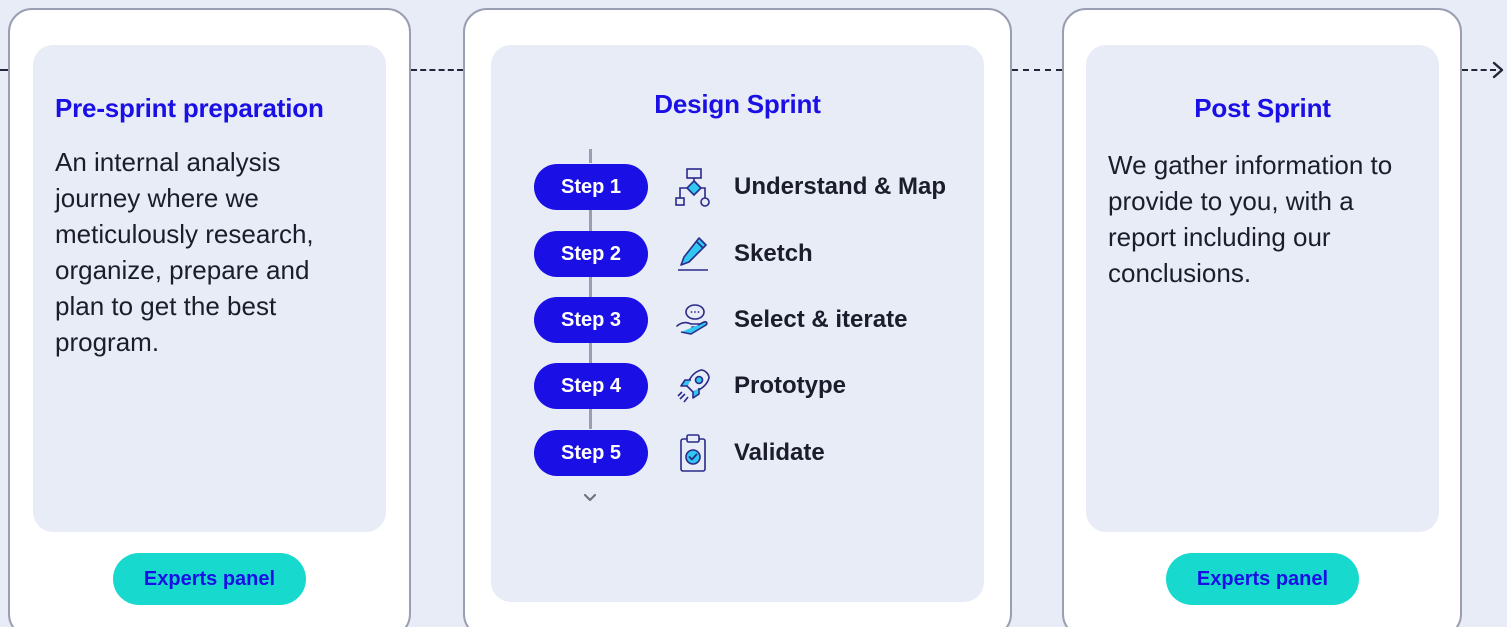  I want to click on step-badge: Step 2, so click(591, 254).